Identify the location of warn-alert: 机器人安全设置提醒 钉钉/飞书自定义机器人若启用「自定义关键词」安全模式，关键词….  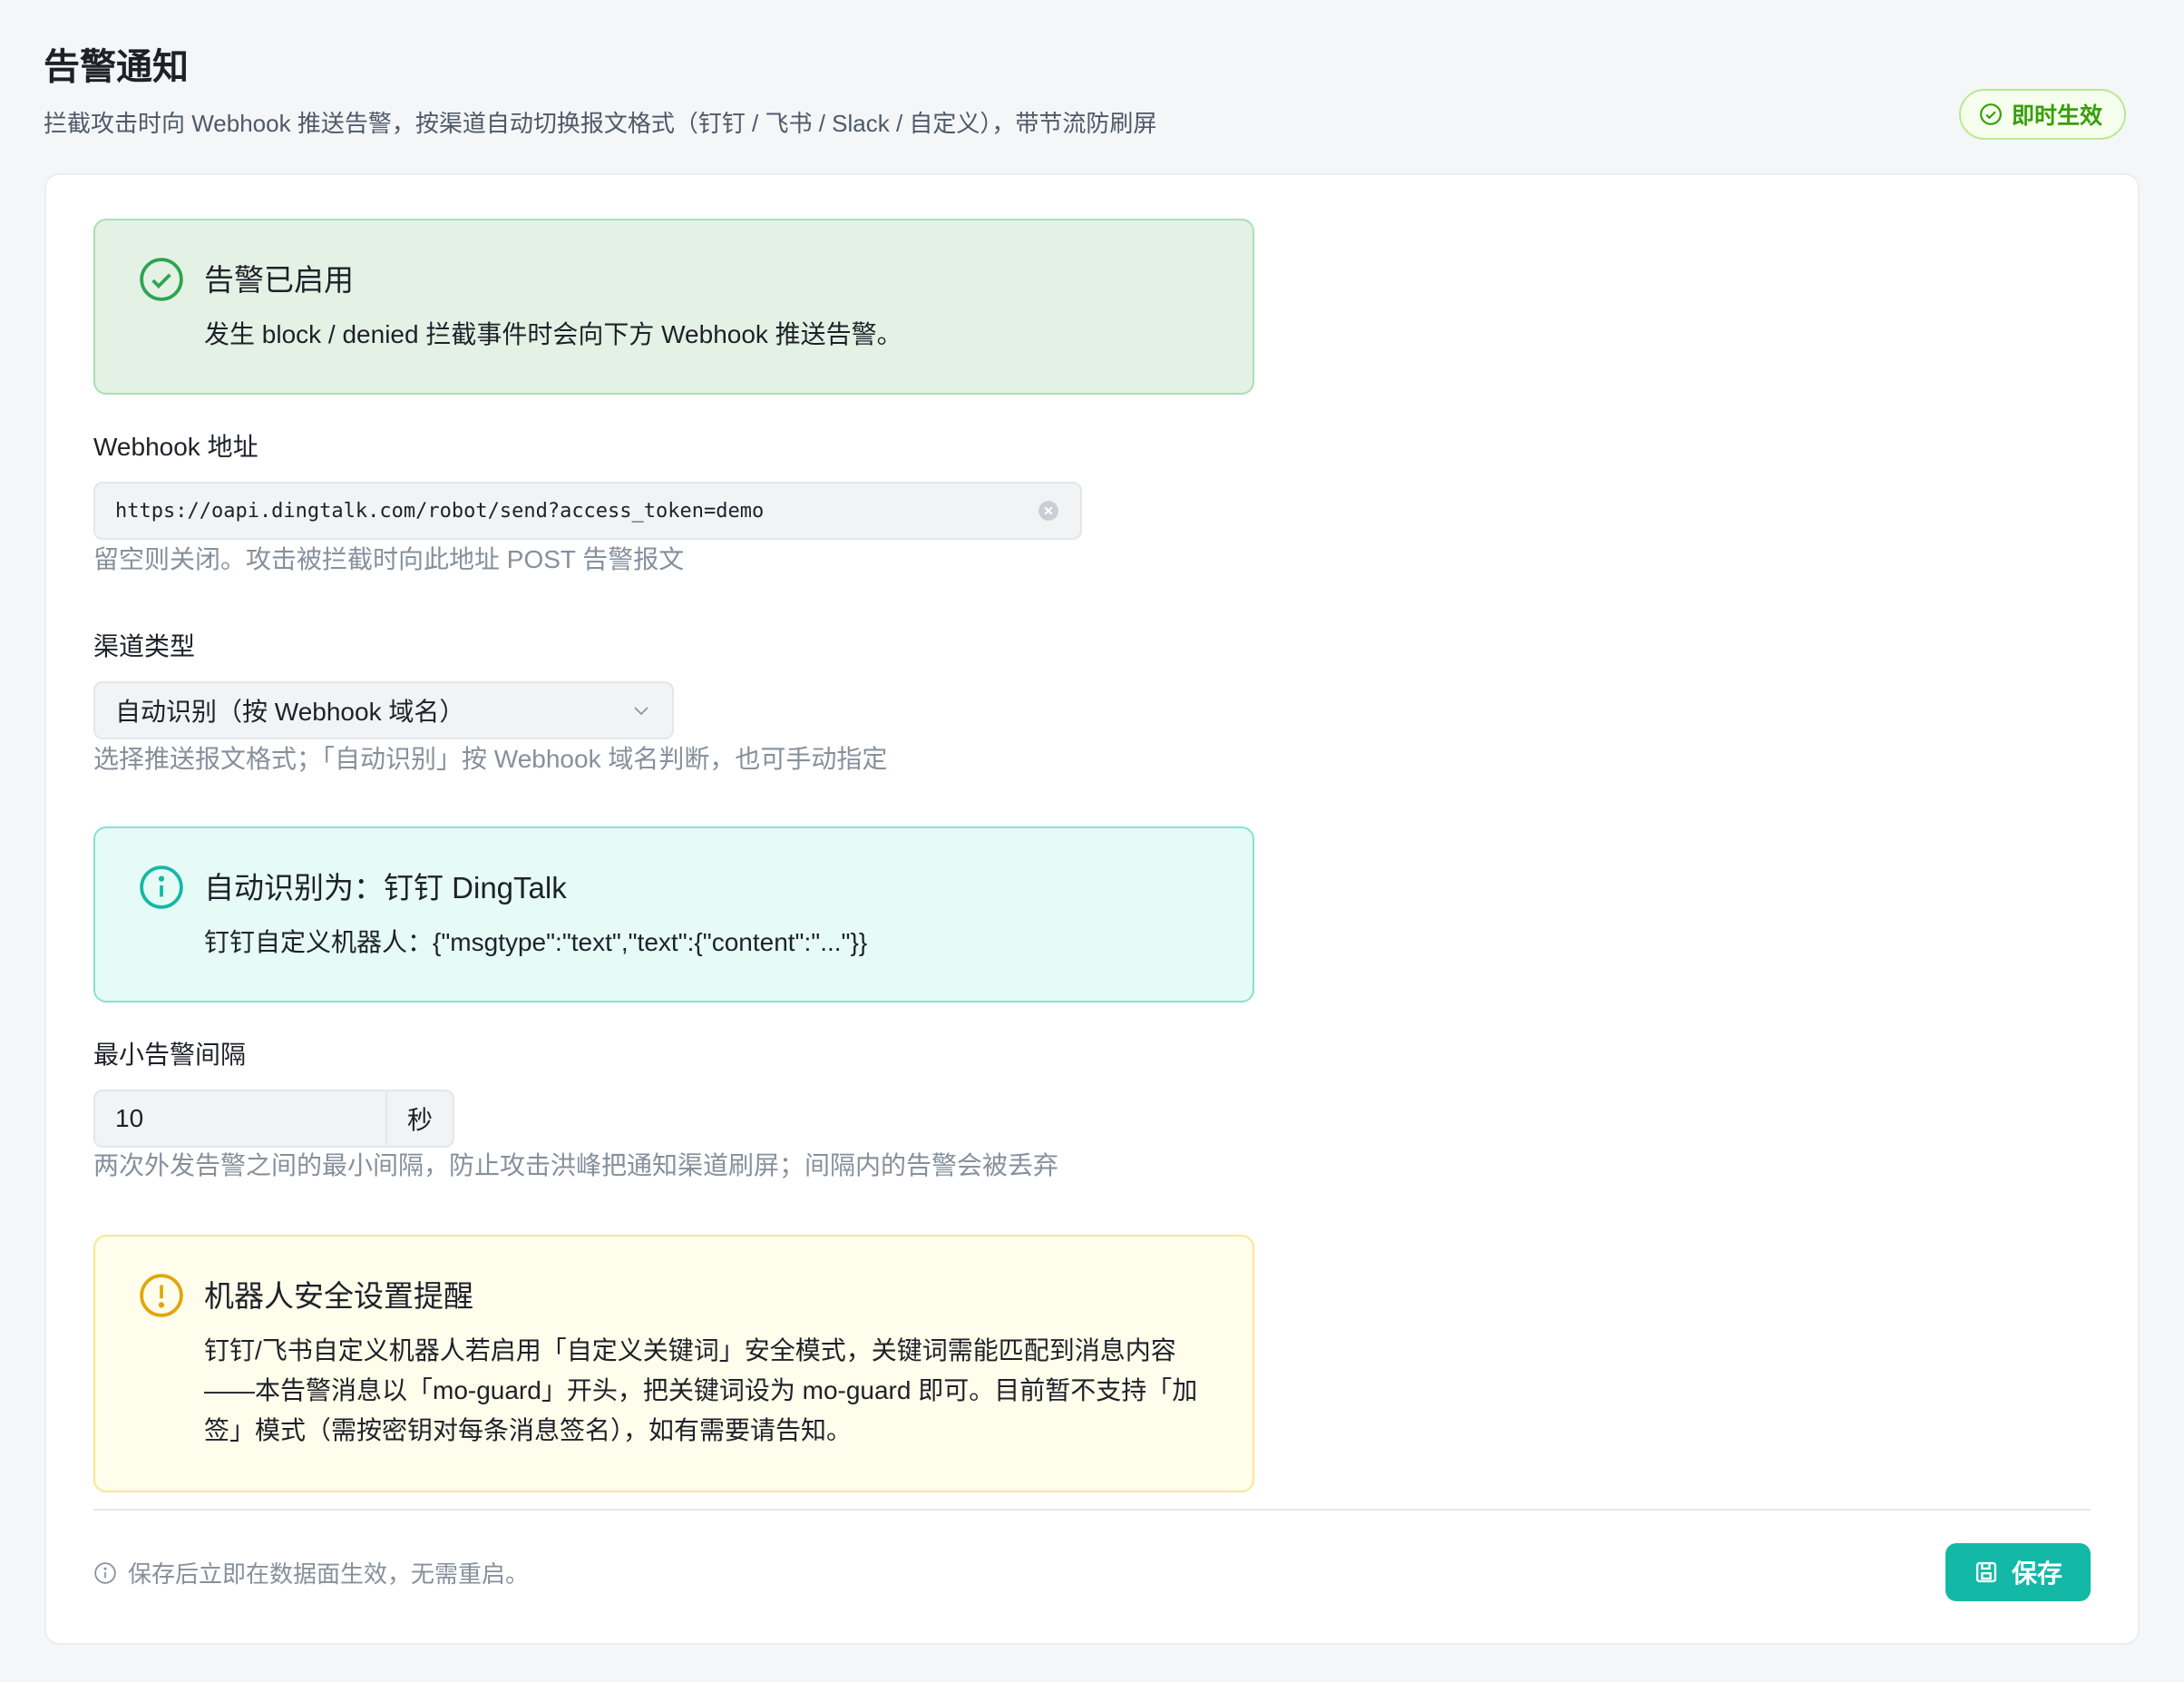
(673, 1363).